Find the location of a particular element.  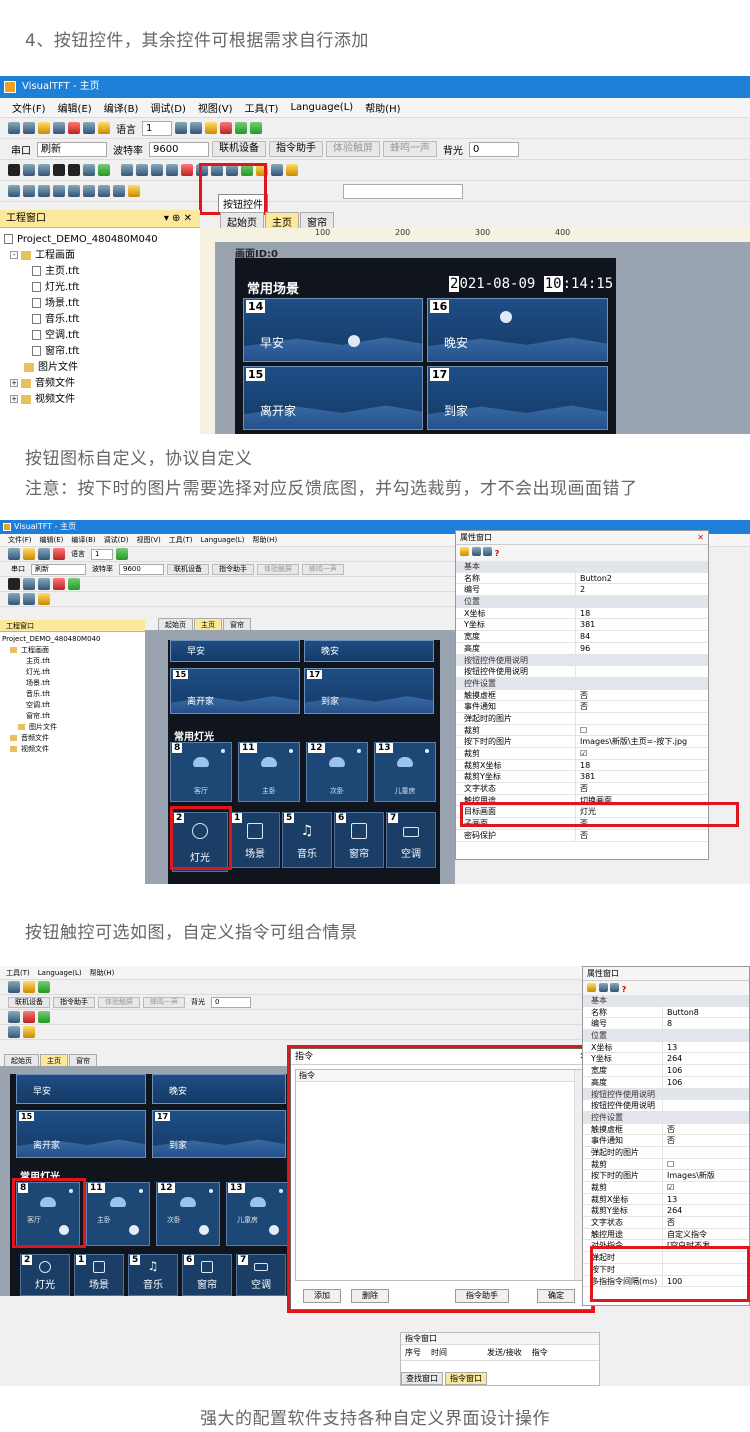

text-icon is located at coordinates (89, 170).